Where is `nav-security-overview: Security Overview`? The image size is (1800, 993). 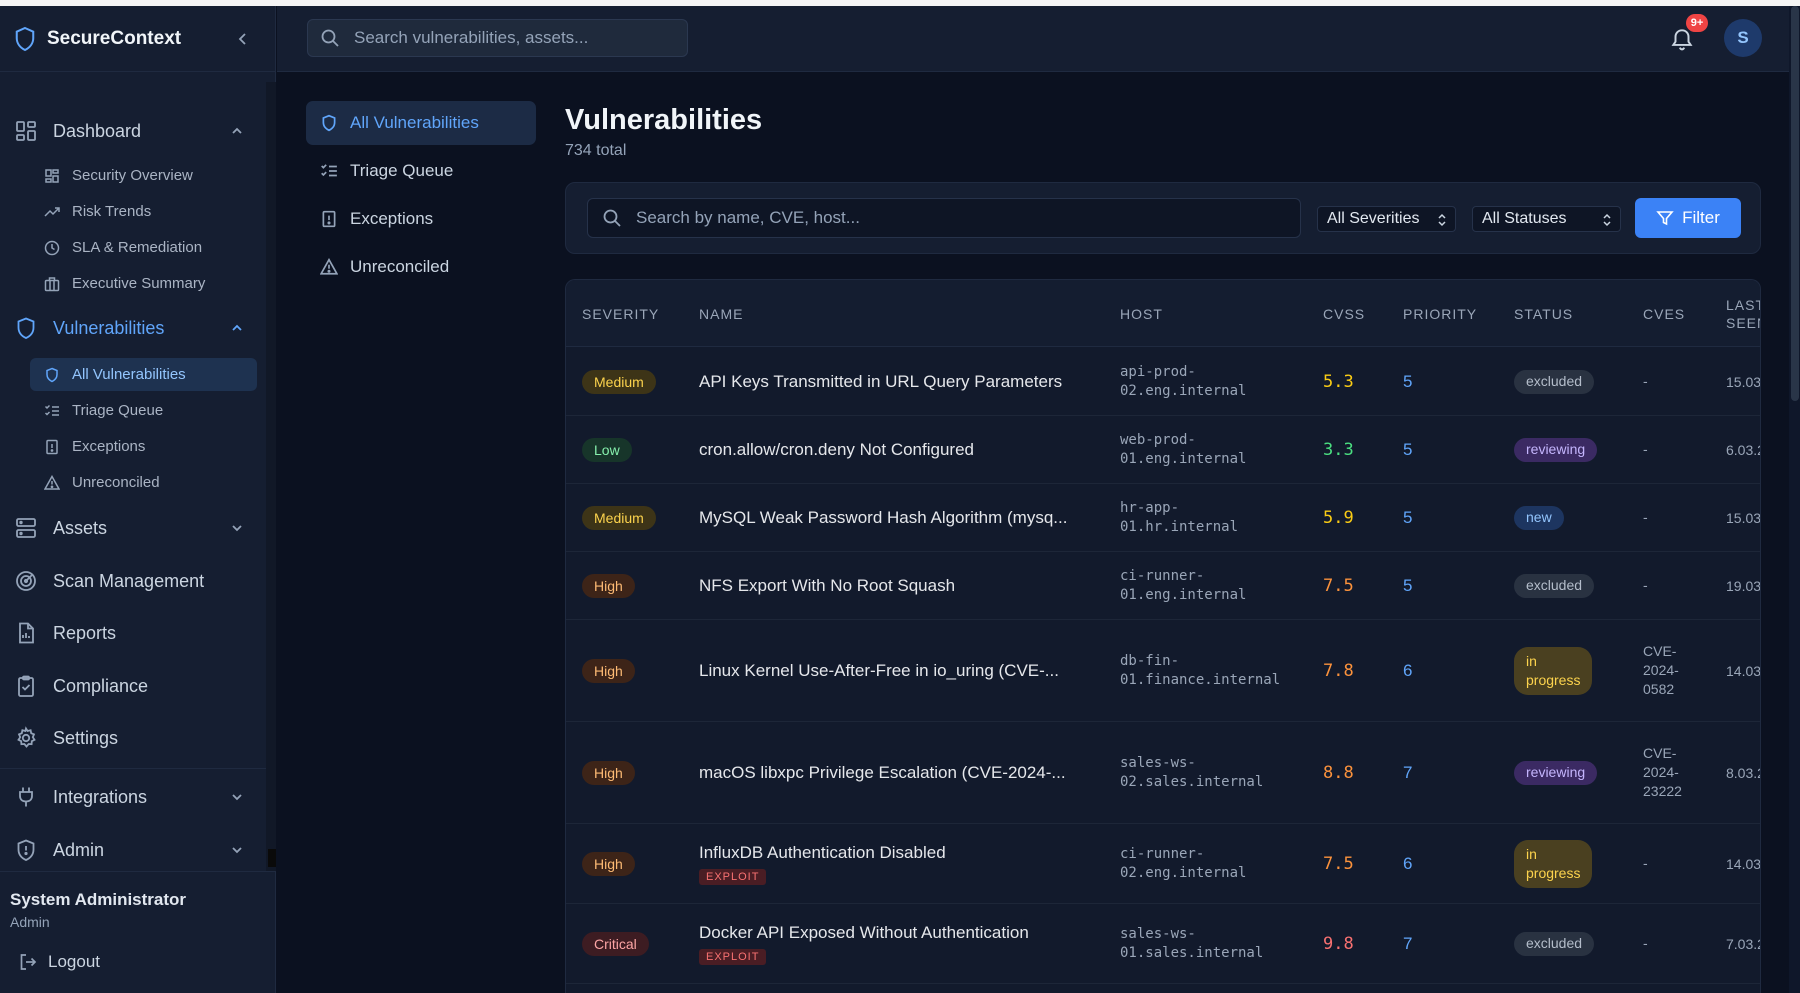
nav-security-overview: Security Overview is located at coordinates (143, 175).